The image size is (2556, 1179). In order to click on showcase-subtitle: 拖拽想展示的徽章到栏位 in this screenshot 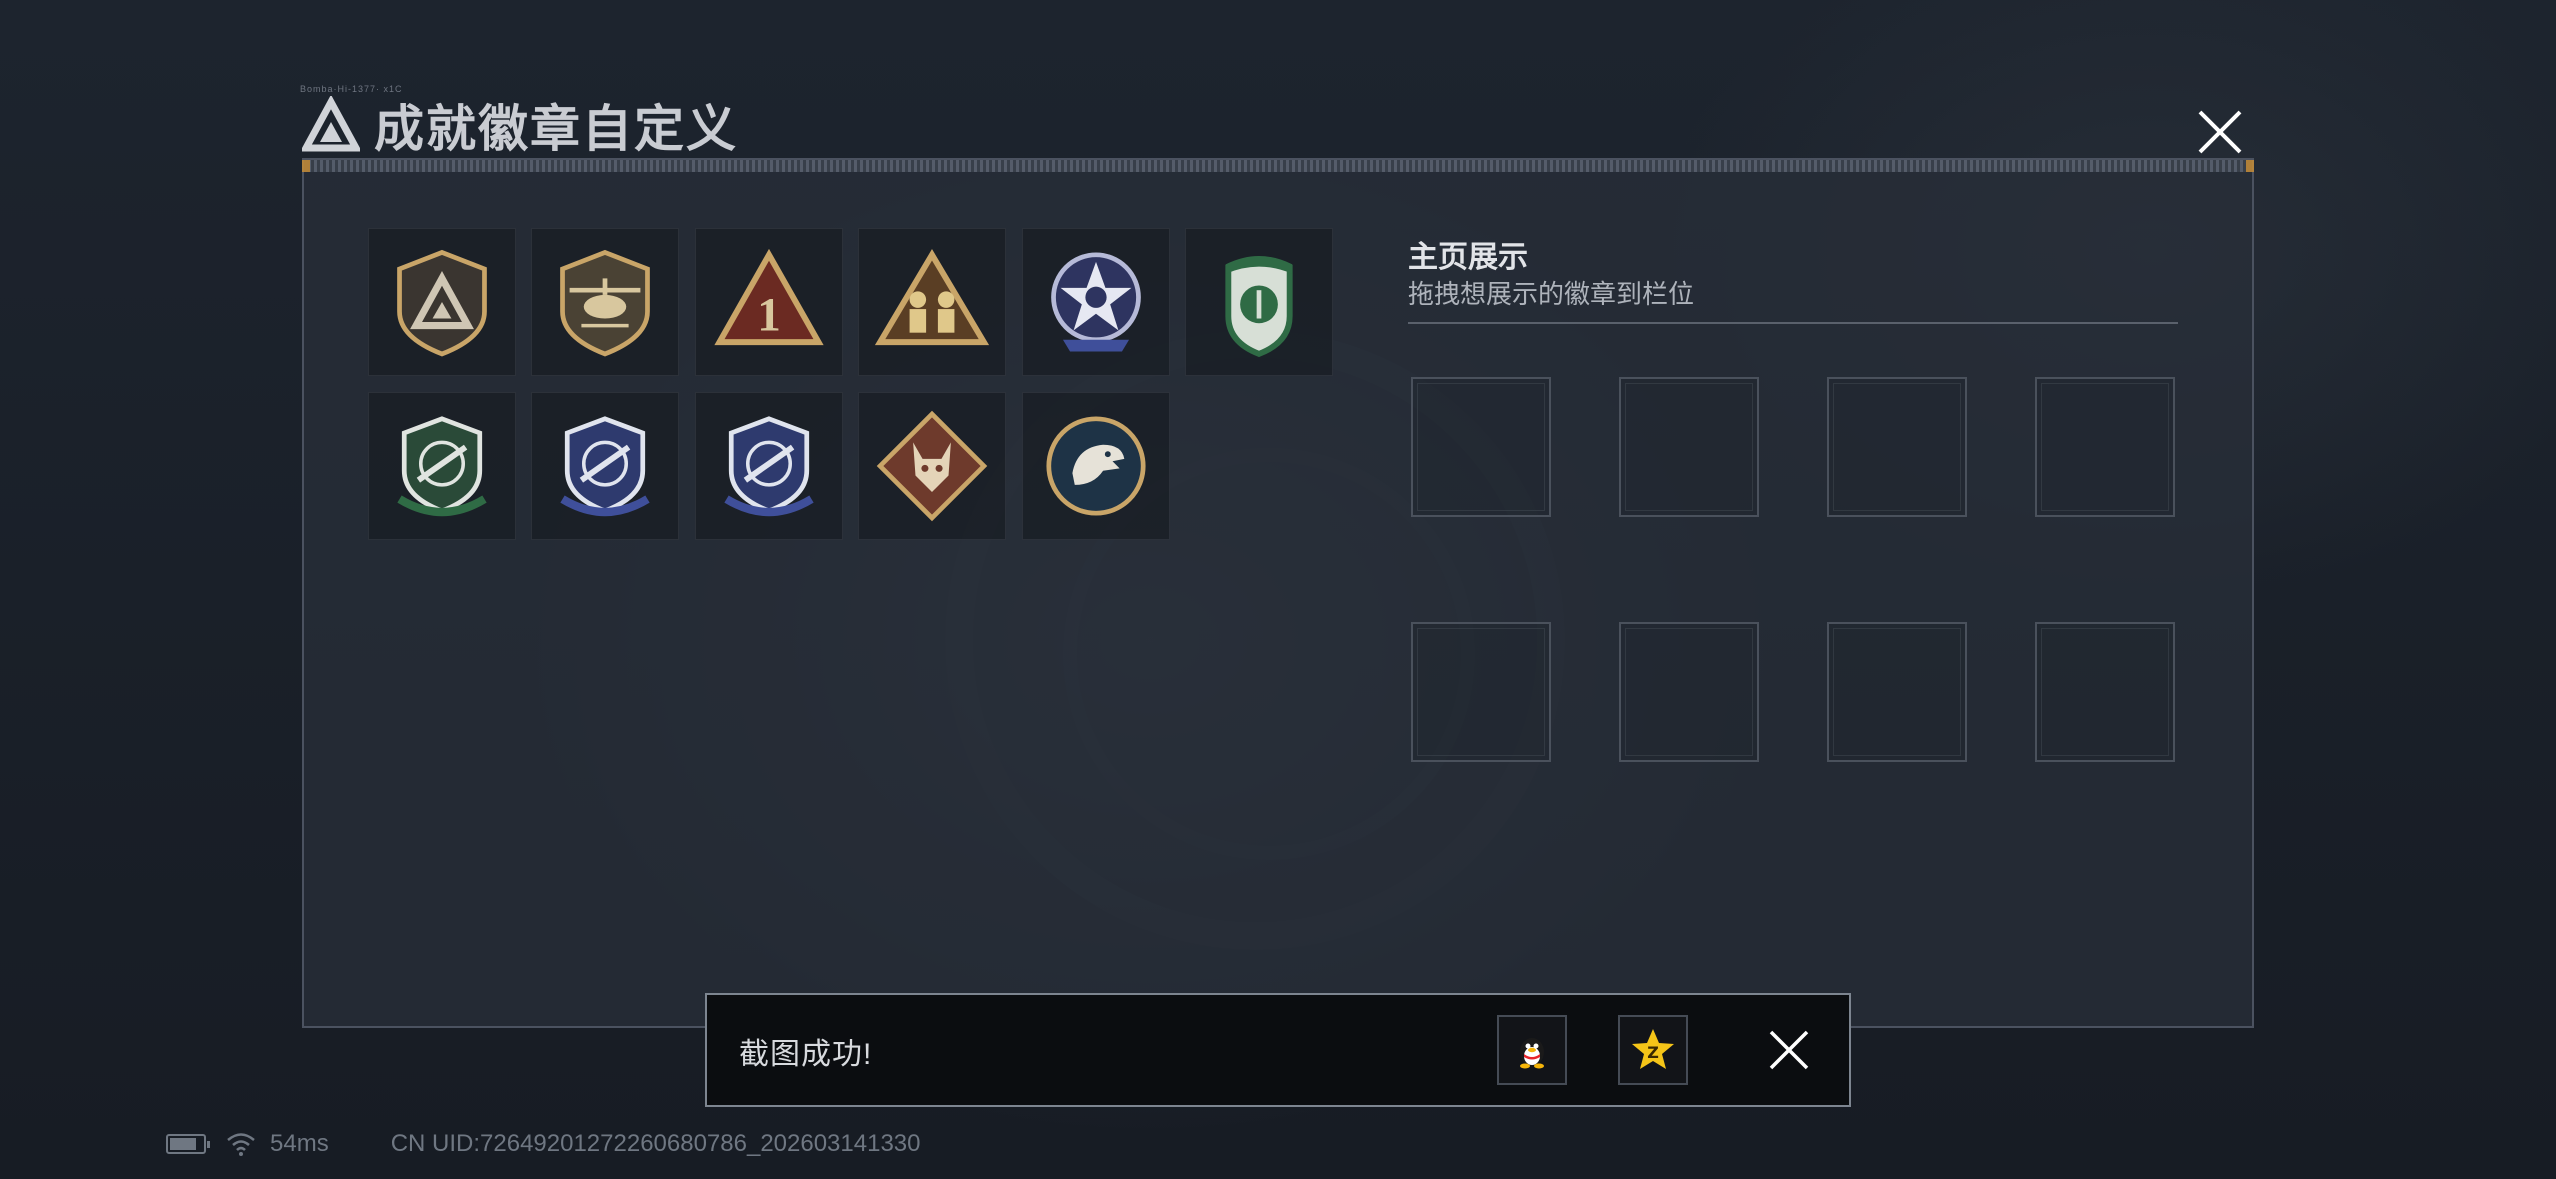, I will do `click(1551, 294)`.